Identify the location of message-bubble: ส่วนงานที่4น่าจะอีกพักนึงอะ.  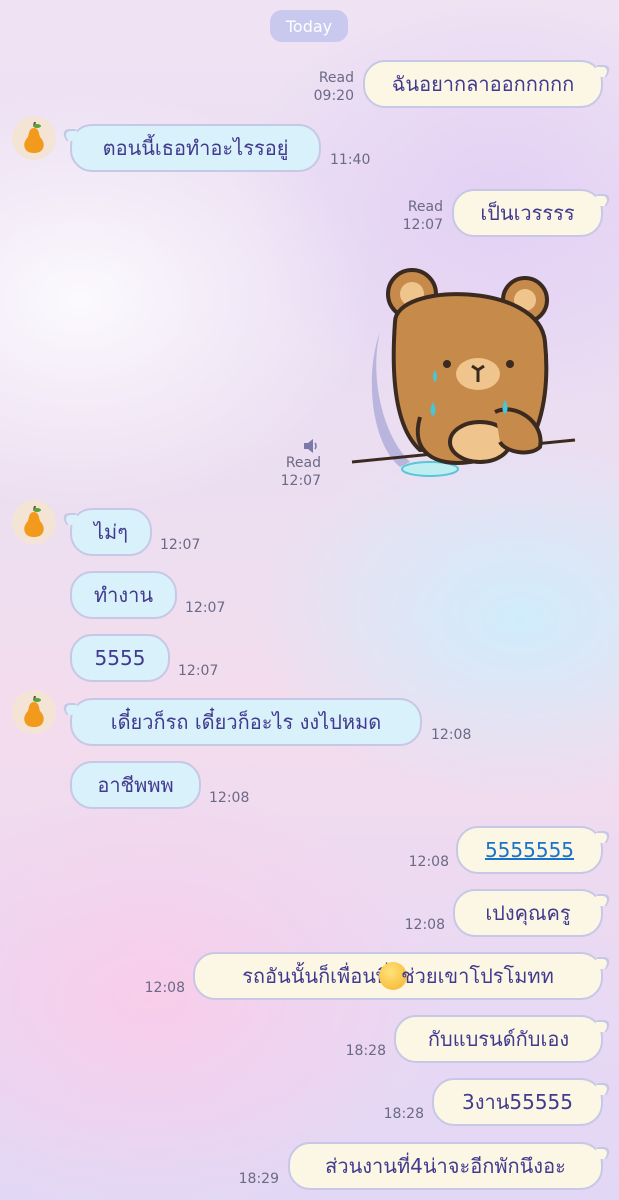
(445, 1166).